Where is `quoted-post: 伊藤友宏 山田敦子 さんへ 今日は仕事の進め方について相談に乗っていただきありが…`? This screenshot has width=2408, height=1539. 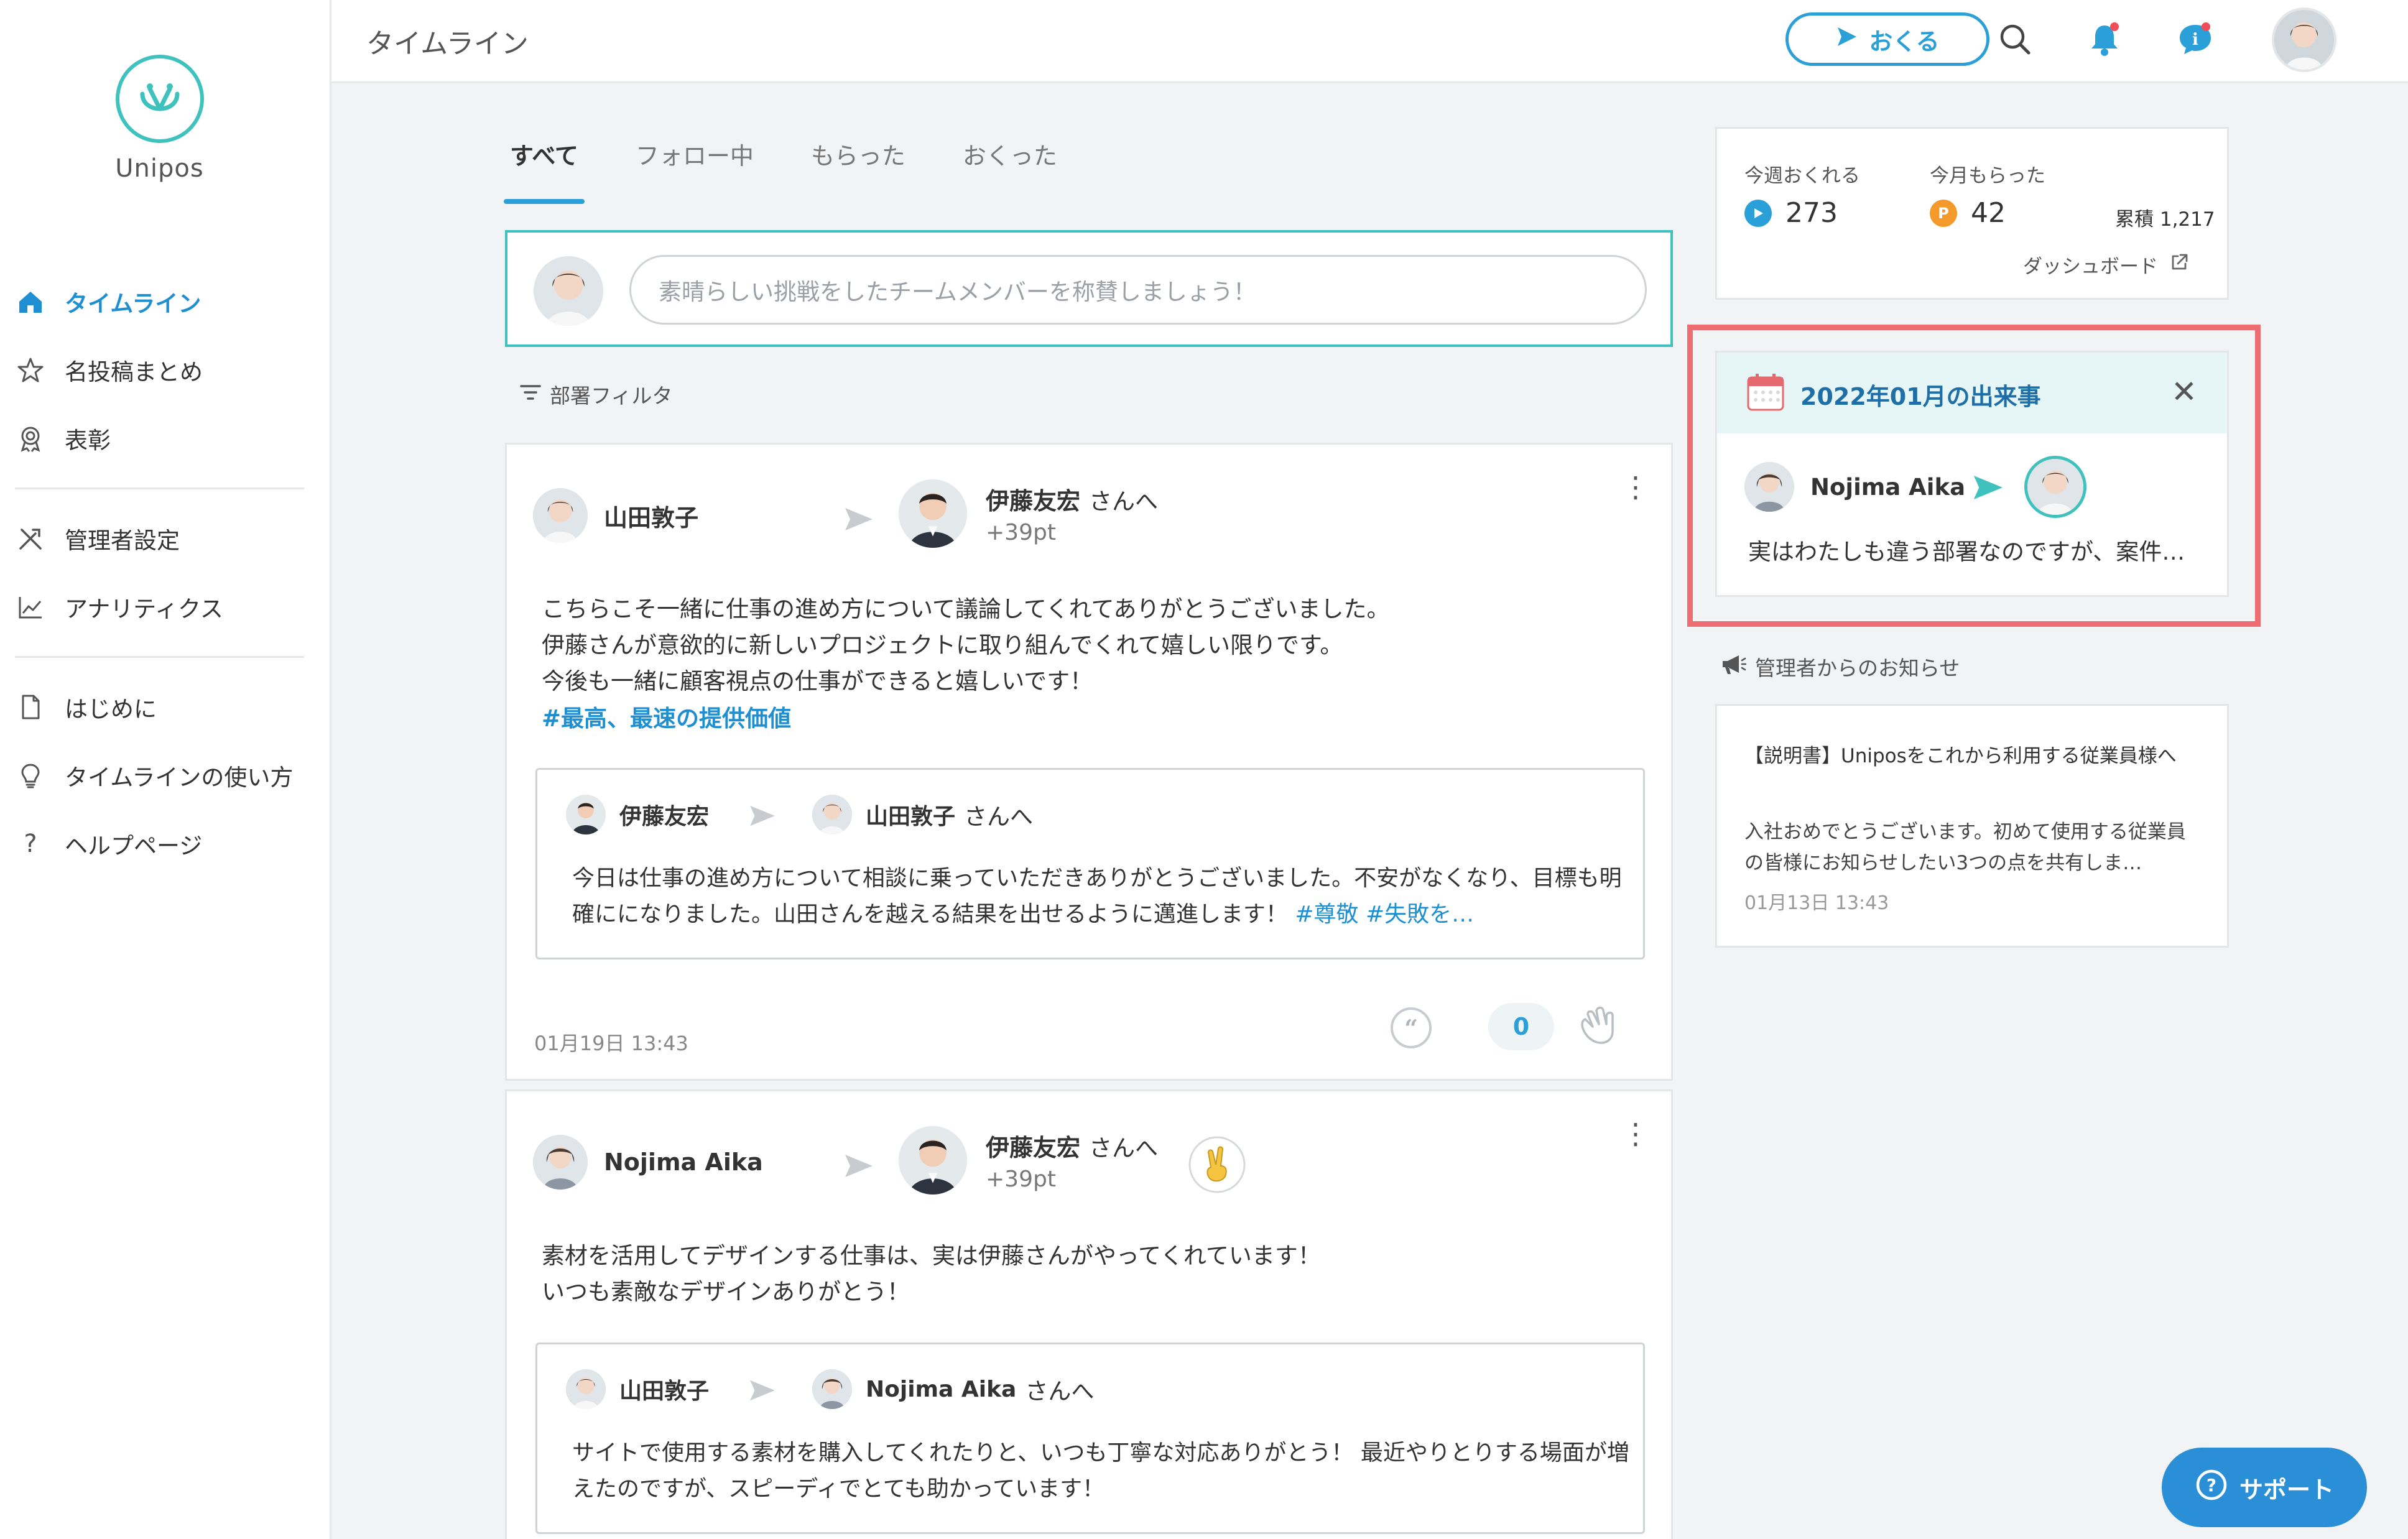
quoted-post: 伊藤友宏 山田敦子 さんへ 今日は仕事の進め方について相談に乗っていただきありが… is located at coordinates (1090, 863).